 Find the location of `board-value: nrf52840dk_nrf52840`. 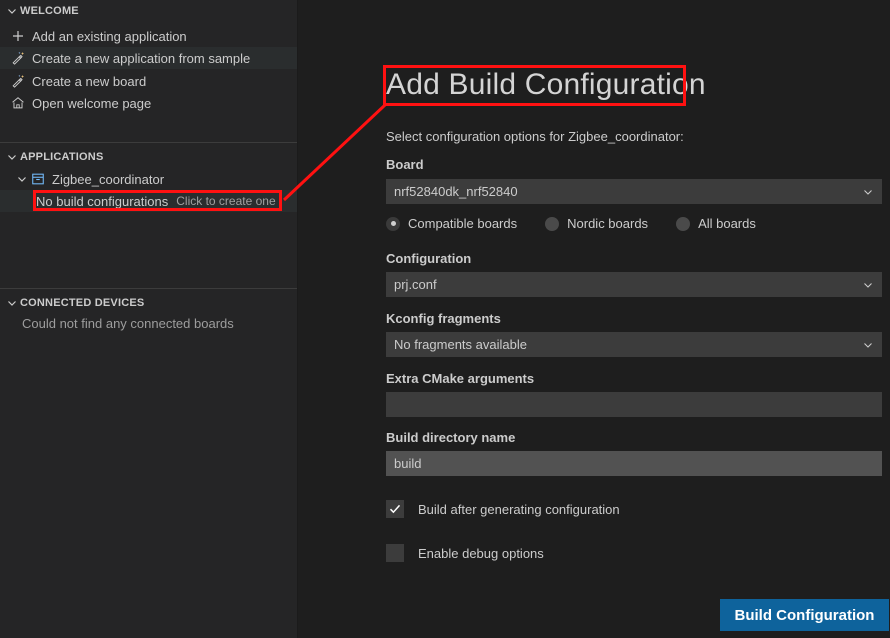

board-value: nrf52840dk_nrf52840 is located at coordinates (456, 191).